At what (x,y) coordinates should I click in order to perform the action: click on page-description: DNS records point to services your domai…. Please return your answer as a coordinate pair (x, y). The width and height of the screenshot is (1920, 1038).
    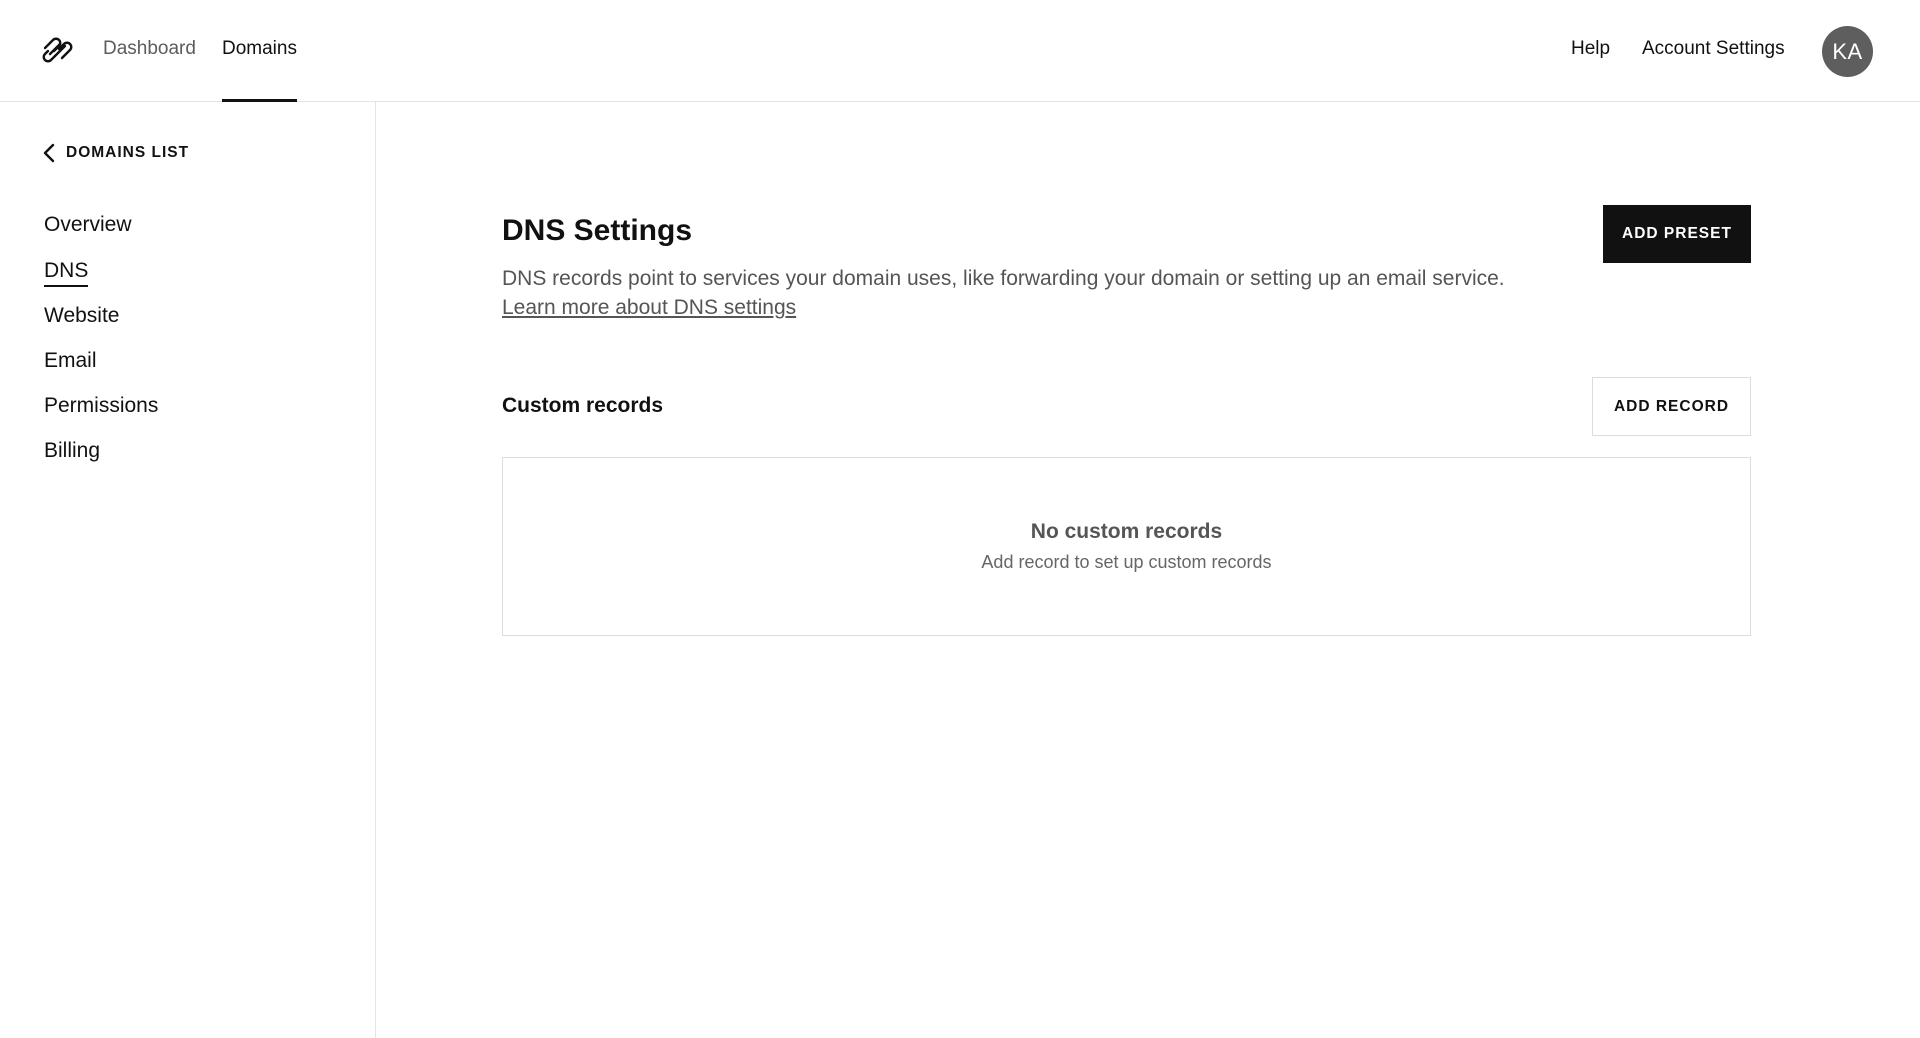
    Looking at the image, I should click on (1012, 293).